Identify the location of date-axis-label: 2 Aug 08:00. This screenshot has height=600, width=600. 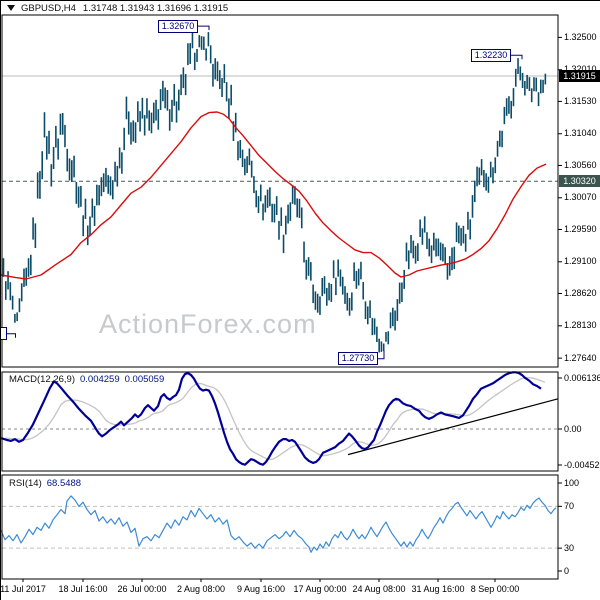
(201, 589).